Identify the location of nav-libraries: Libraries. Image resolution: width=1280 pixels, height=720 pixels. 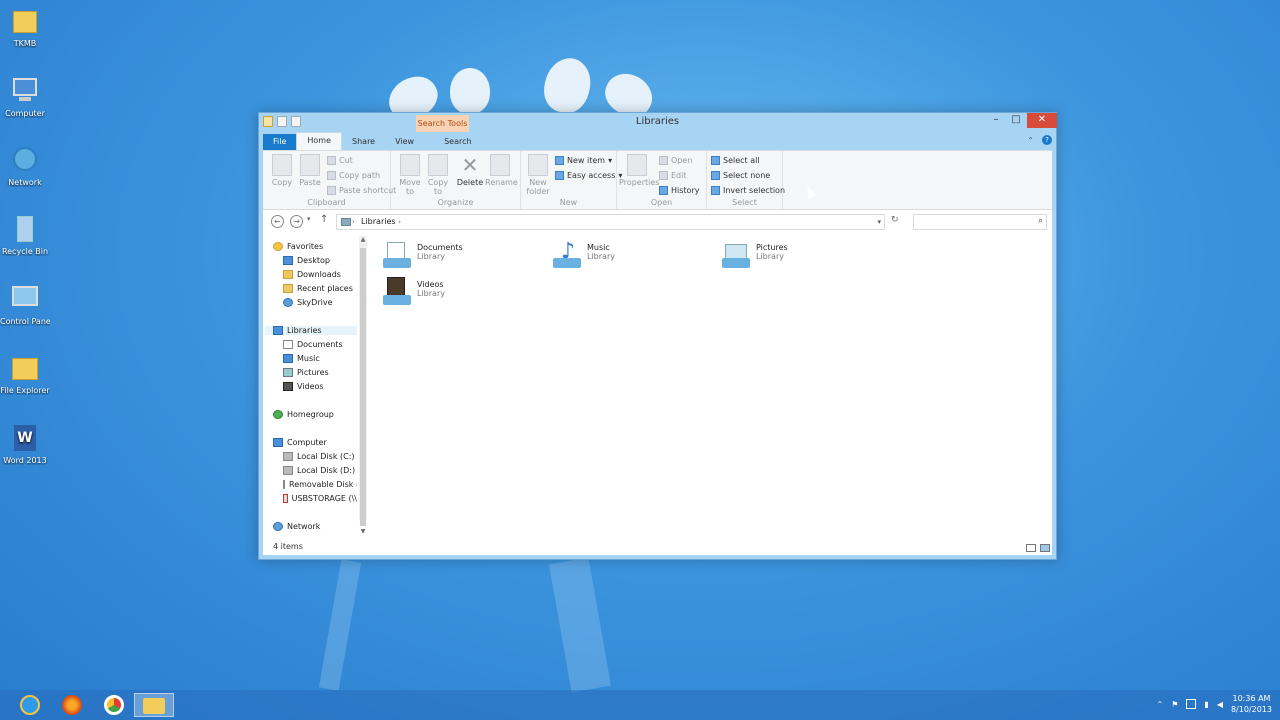
(311, 330).